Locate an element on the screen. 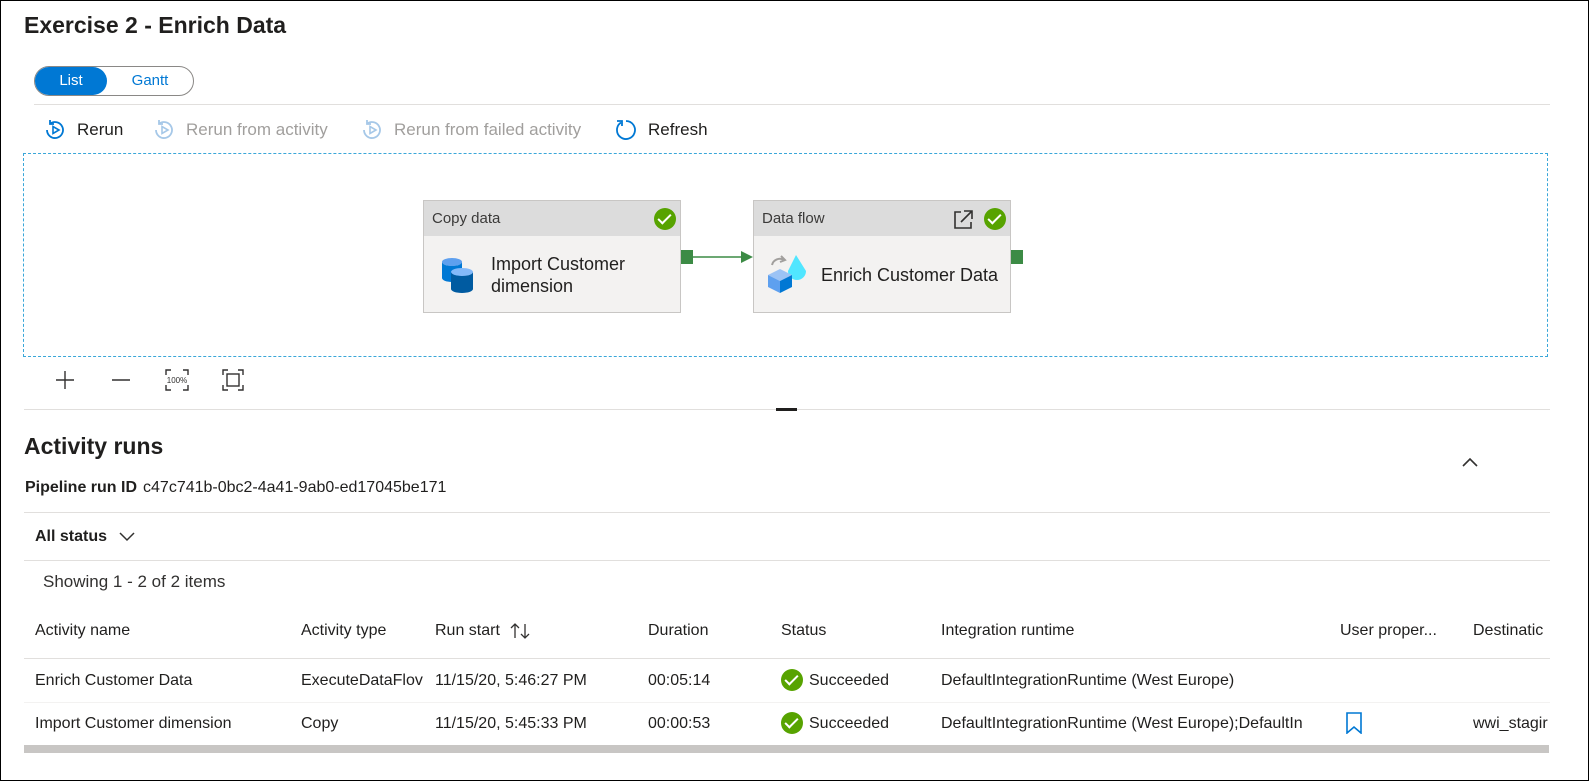  resize-handle is located at coordinates (786, 409).